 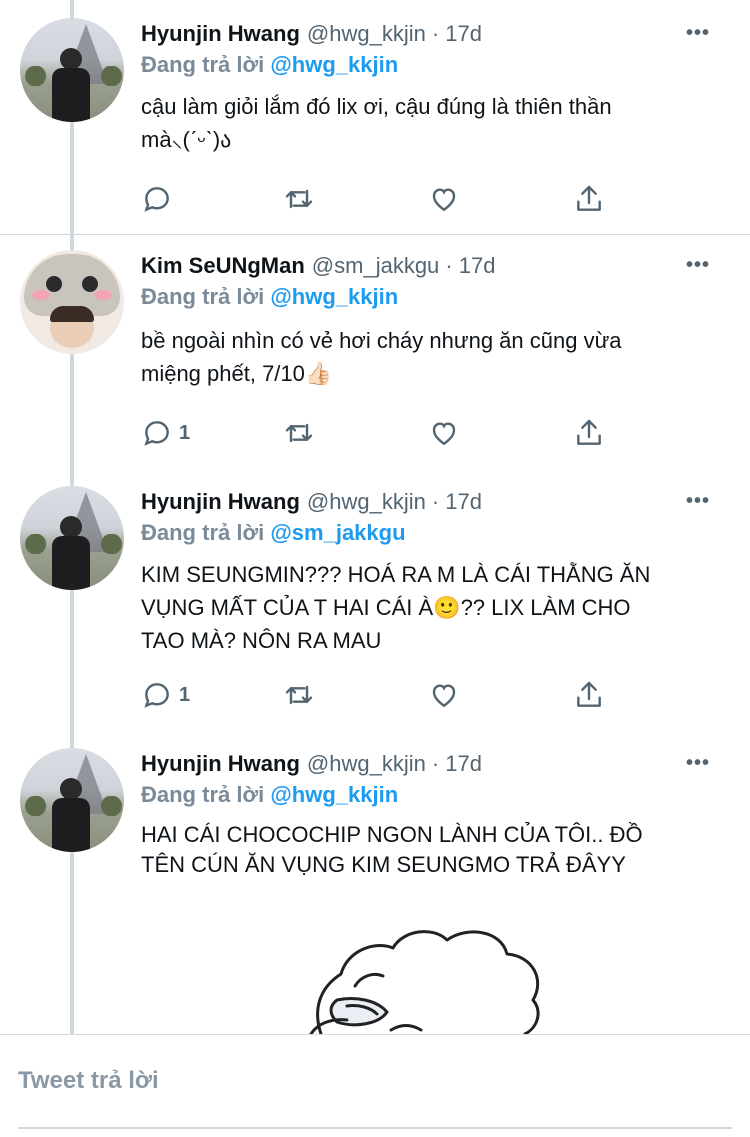 I want to click on tweet-text-line: KIM SEUNGMIN??? HOÁ RA M LÀ CÁI THẰNG ĂN, so click(x=396, y=574).